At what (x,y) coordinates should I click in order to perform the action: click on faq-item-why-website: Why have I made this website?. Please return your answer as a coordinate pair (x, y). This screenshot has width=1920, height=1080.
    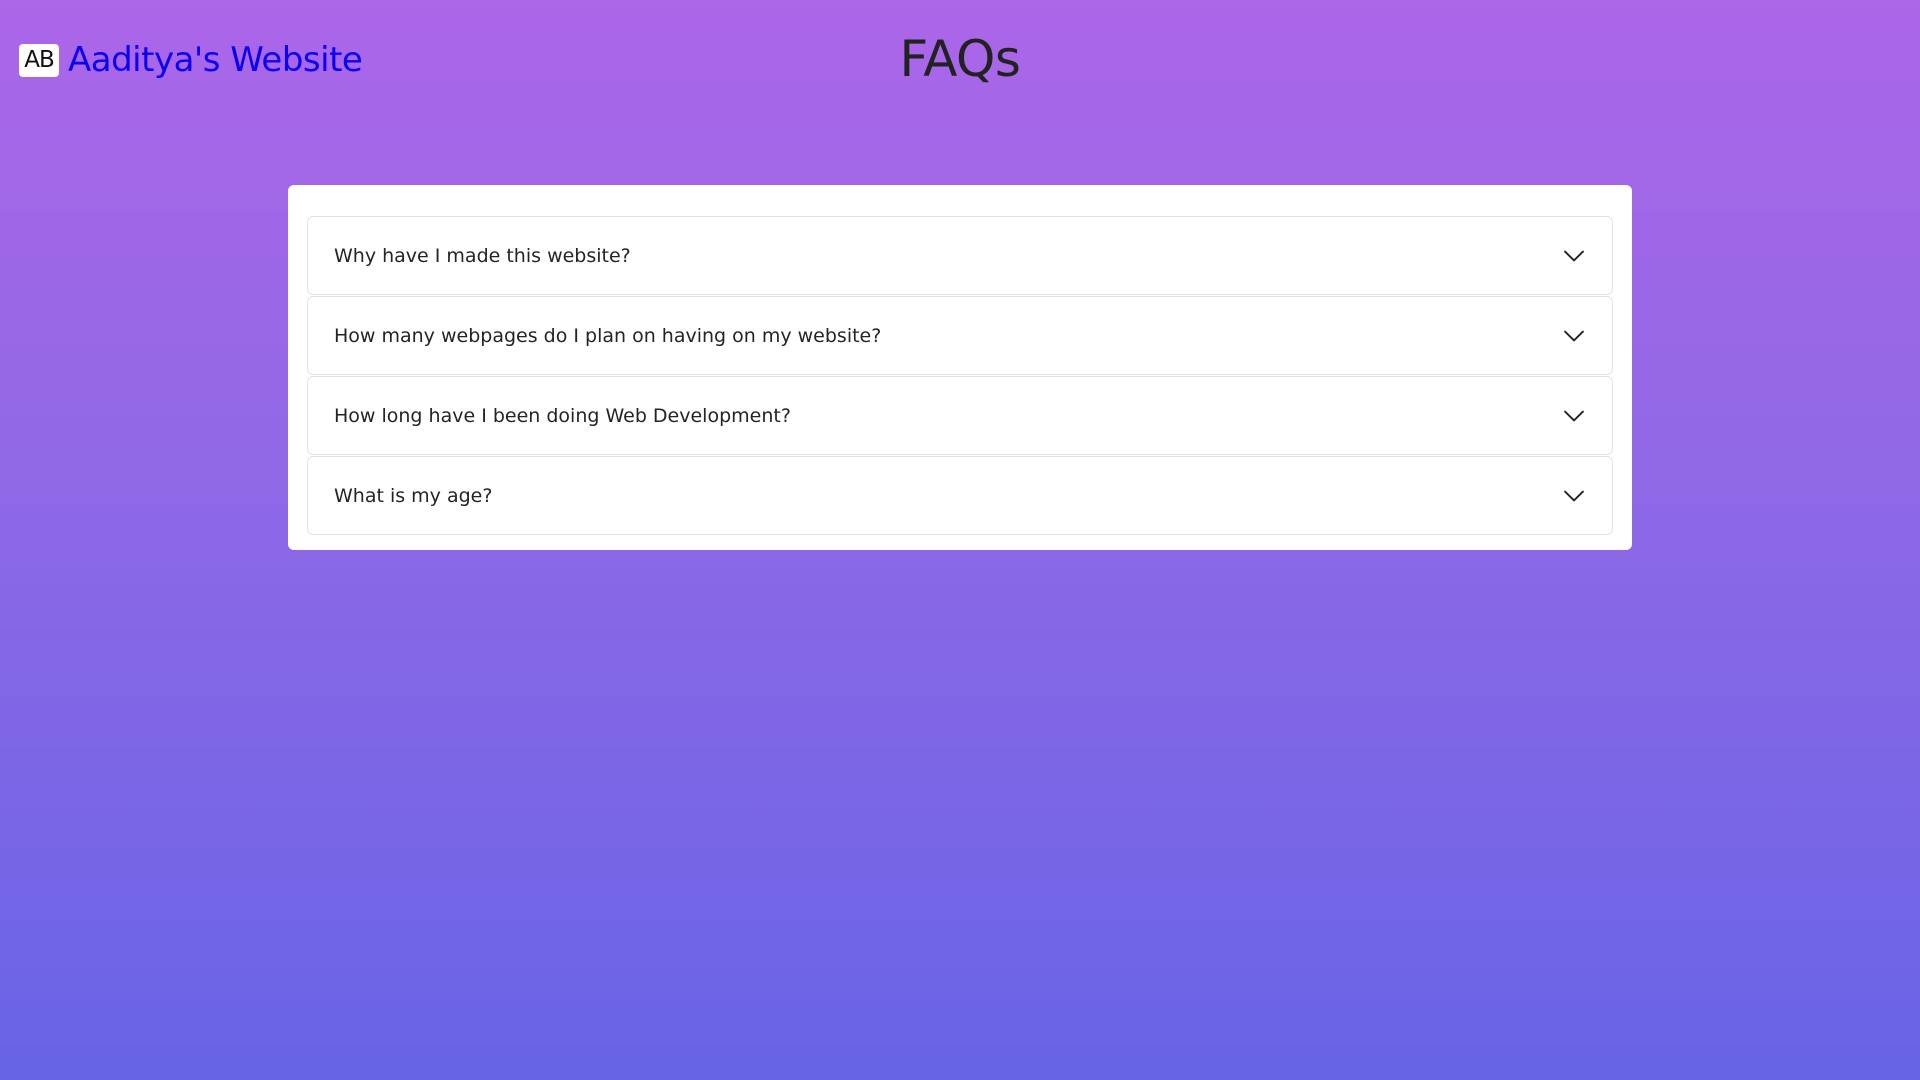
    Looking at the image, I should click on (960, 255).